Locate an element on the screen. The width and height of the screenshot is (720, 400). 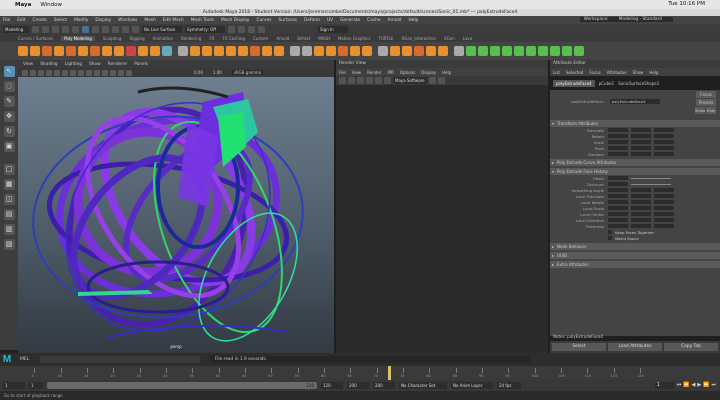
select-tool-icon: ↖ is located at coordinates (9, 71).